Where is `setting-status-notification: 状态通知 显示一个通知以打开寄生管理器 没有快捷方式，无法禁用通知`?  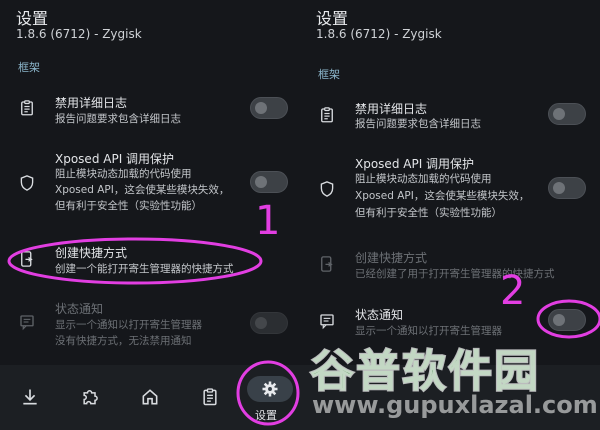
setting-status-notification: 状态通知 显示一个通知以打开寄生管理器 没有快捷方式，无法禁用通知 is located at coordinates (150, 325).